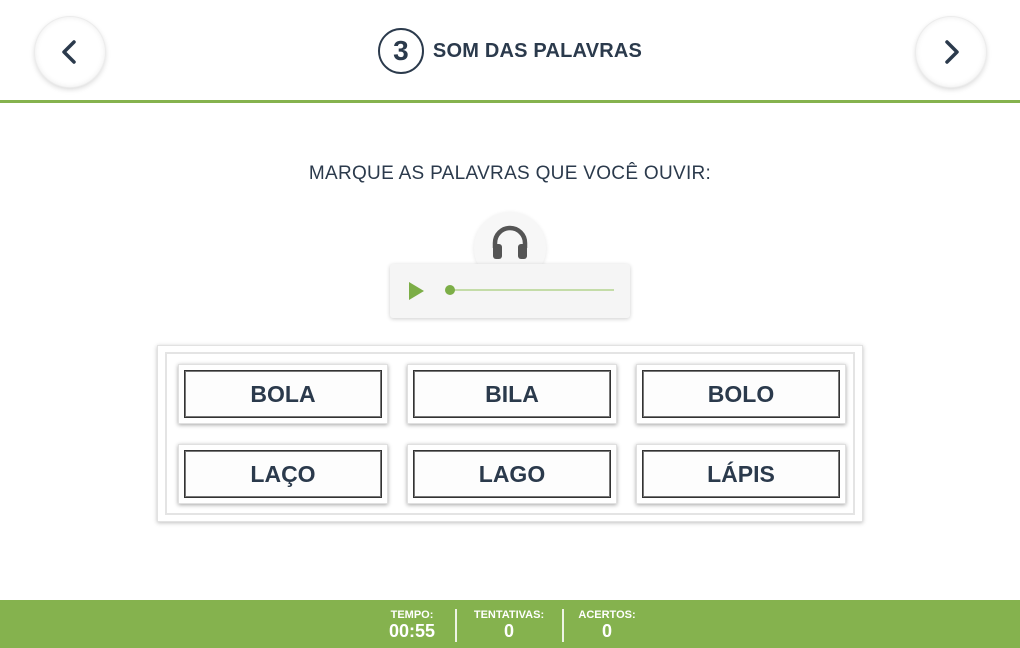  I want to click on hits-value: 0, so click(606, 631).